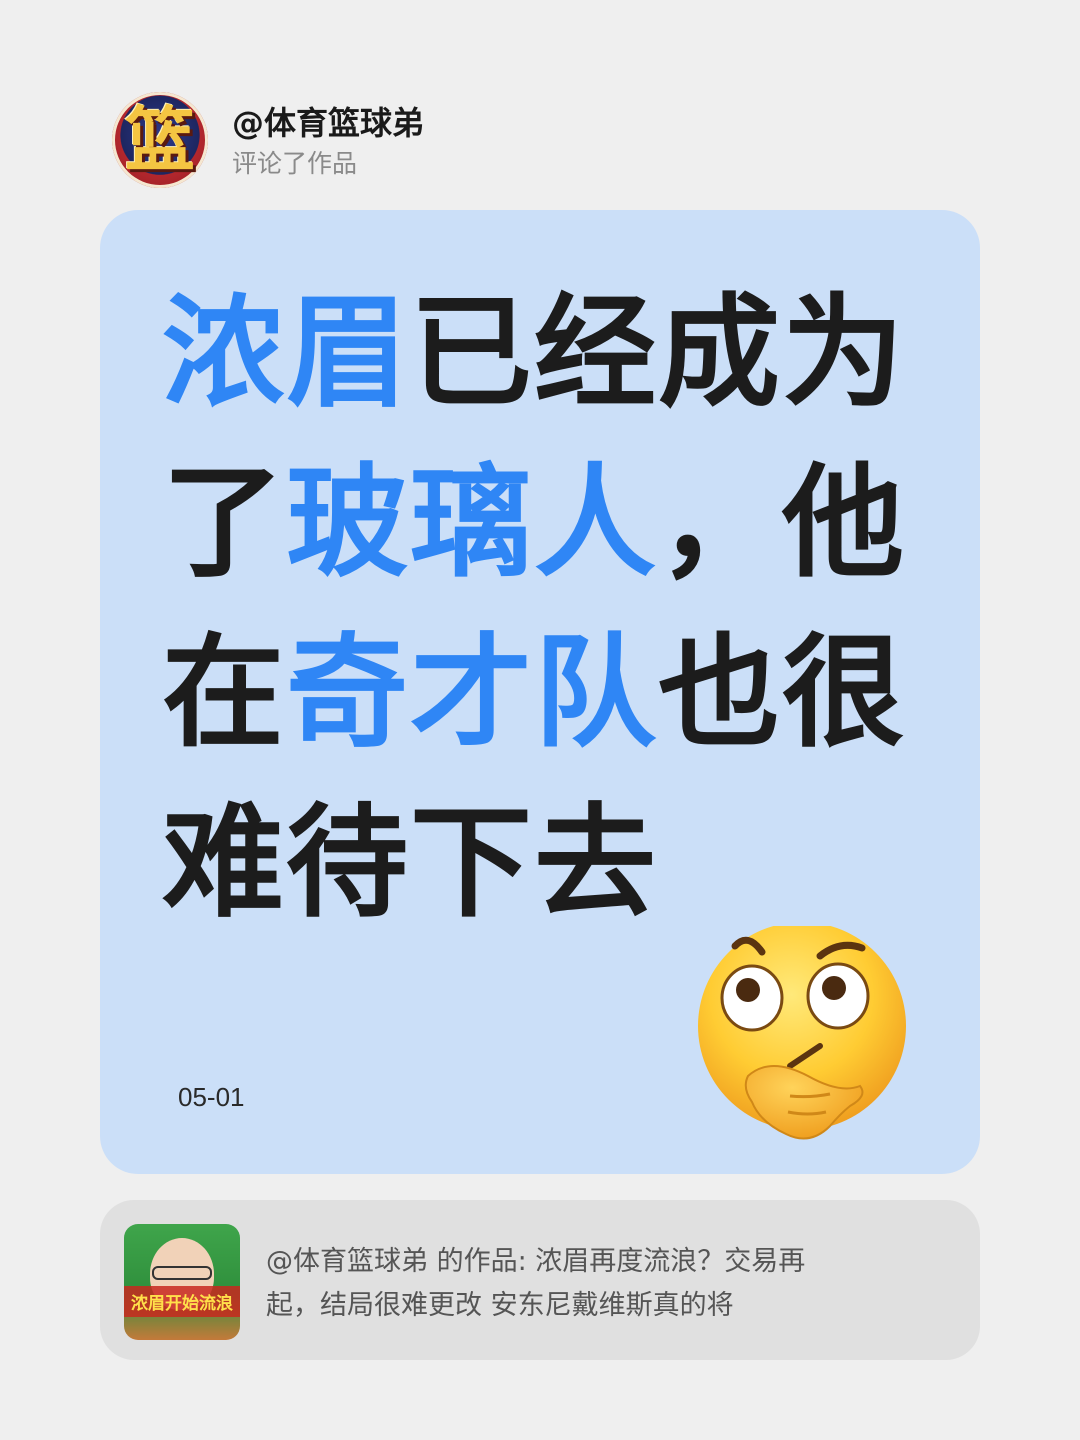  I want to click on headline-text: 了, so click(224, 523).